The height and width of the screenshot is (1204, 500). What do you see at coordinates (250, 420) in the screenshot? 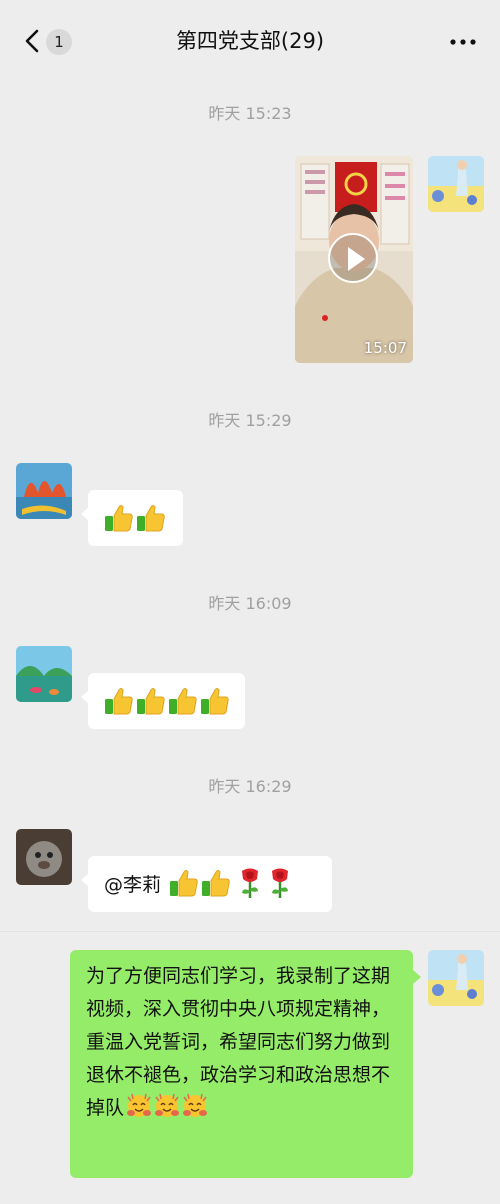
I see `timestamp: 昨天 15:29` at bounding box center [250, 420].